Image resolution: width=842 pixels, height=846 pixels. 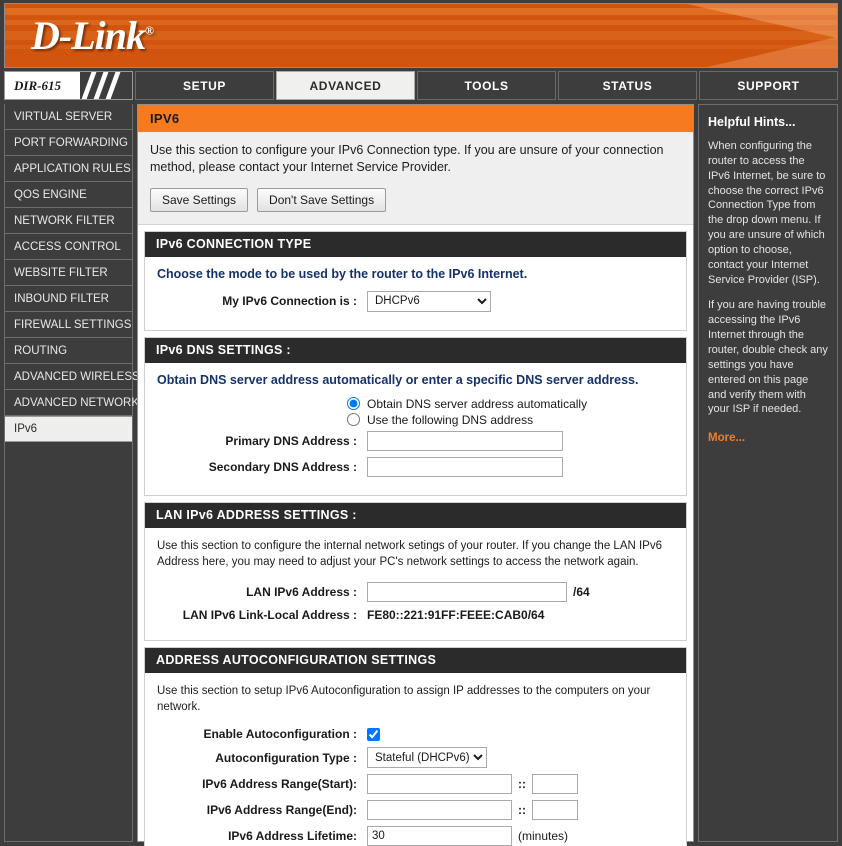 What do you see at coordinates (68, 221) in the screenshot?
I see `sidebar-item-network-filter: NETWORK FILTER` at bounding box center [68, 221].